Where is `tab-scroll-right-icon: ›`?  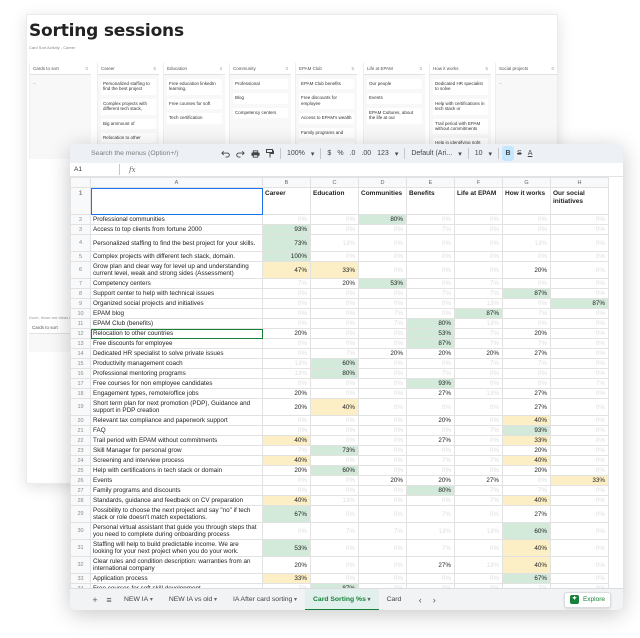 tab-scroll-right-icon: › is located at coordinates (434, 600).